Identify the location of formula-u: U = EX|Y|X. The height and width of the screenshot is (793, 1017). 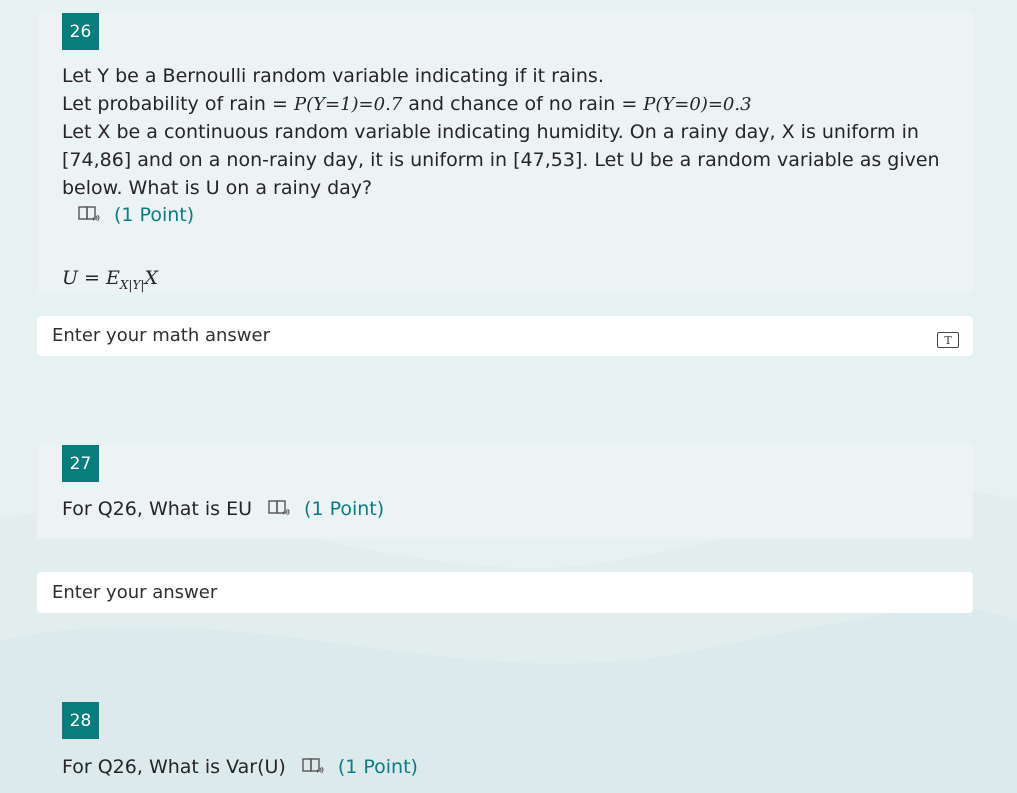
(110, 279).